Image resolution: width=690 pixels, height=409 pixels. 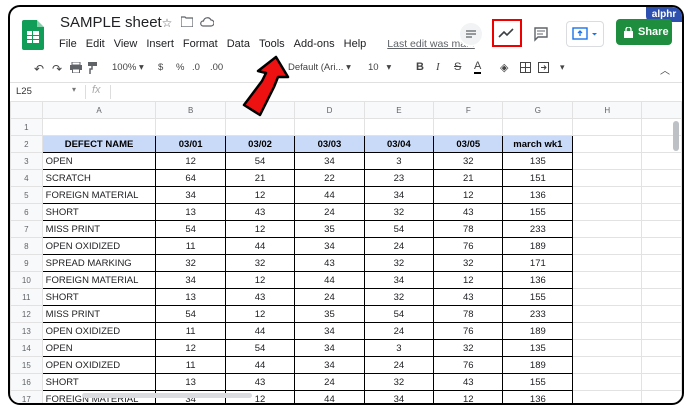 I want to click on strikethrough-button: S, so click(x=457, y=67).